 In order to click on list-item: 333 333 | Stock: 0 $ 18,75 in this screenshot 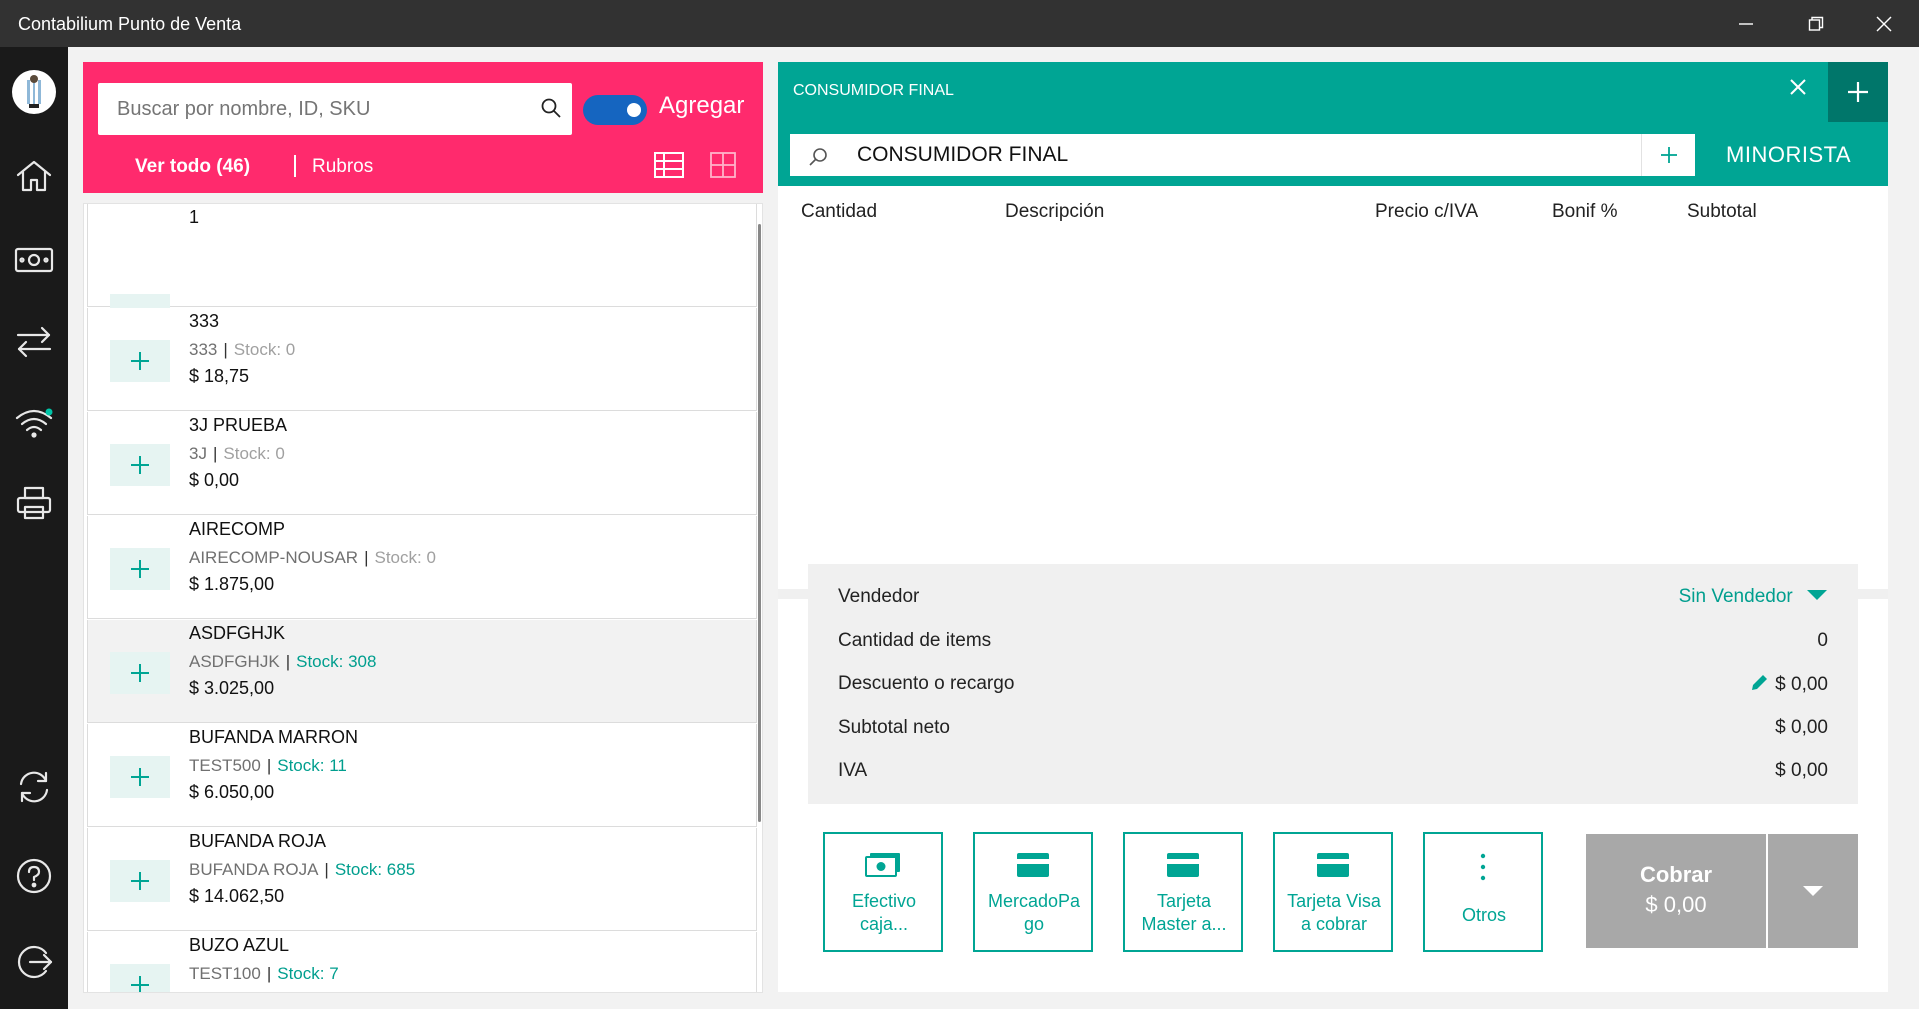, I will do `click(422, 359)`.